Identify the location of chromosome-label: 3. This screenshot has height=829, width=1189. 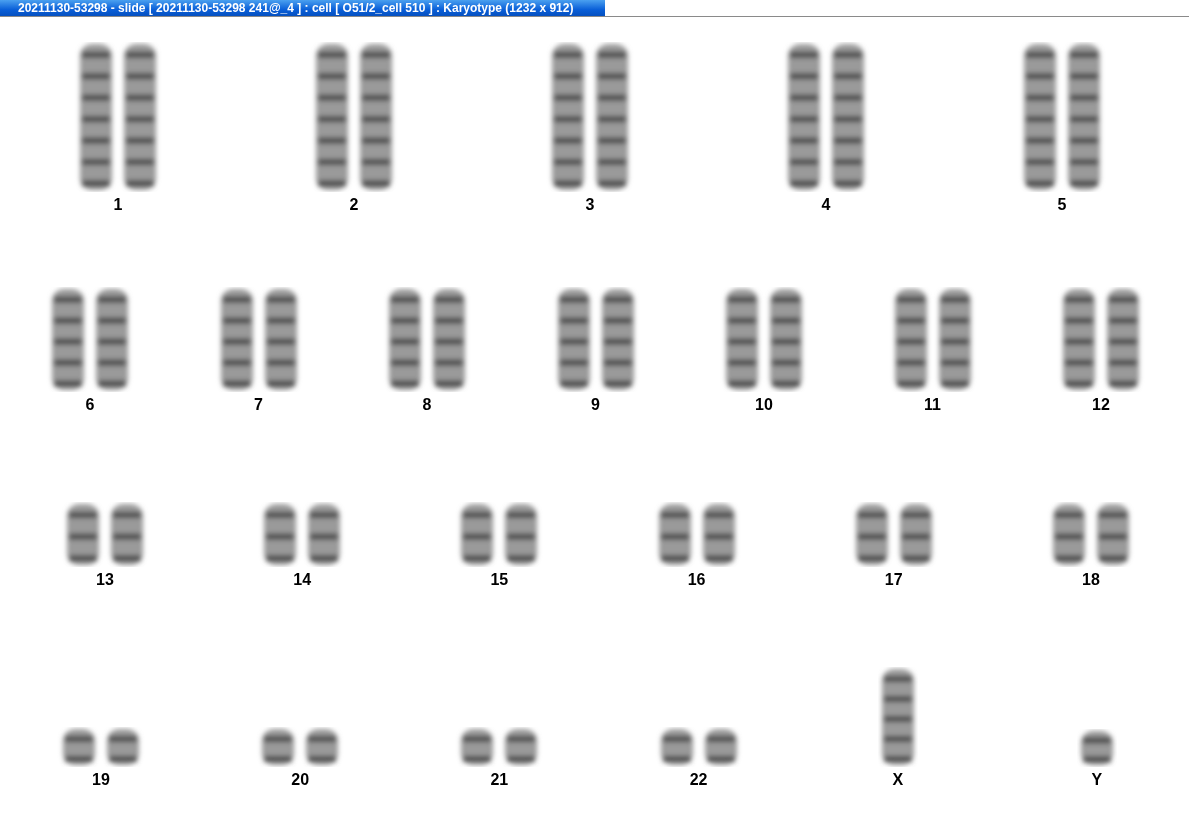
(590, 205).